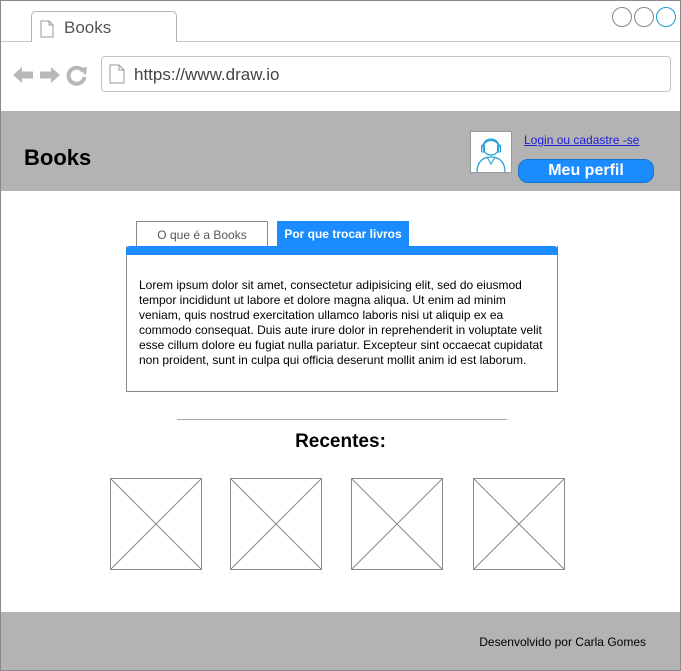 This screenshot has height=671, width=681. Describe the element at coordinates (343, 234) in the screenshot. I see `tab-why-trade: Por que trocar livros` at that location.